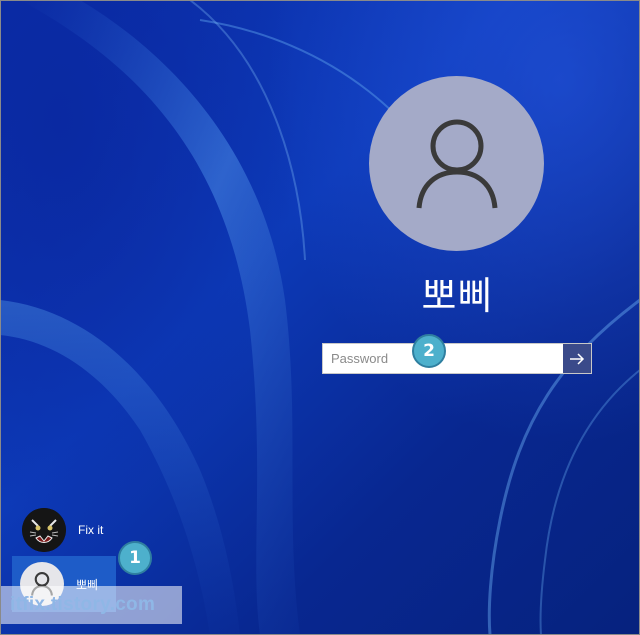  I want to click on step-badge-2: 2, so click(429, 351).